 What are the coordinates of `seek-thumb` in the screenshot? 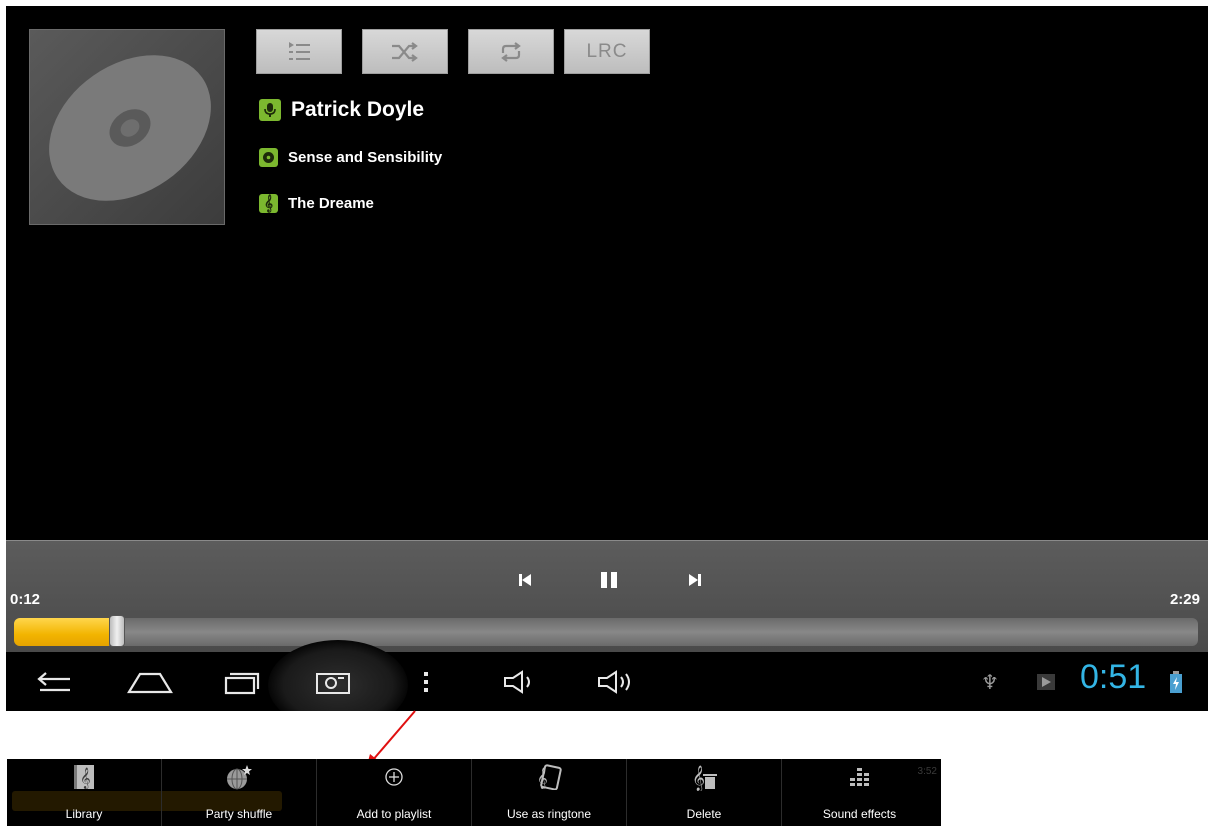 It's located at (116, 631).